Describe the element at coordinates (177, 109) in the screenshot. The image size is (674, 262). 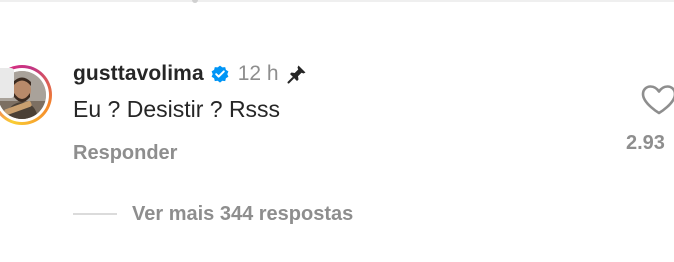
I see `comment-text: Eu ? Desistir ? Rsss` at that location.